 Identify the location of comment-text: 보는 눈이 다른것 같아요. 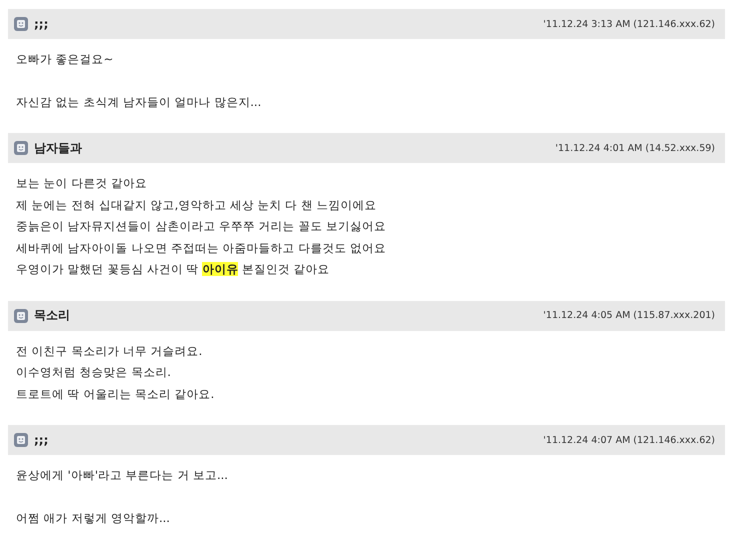
(81, 183).